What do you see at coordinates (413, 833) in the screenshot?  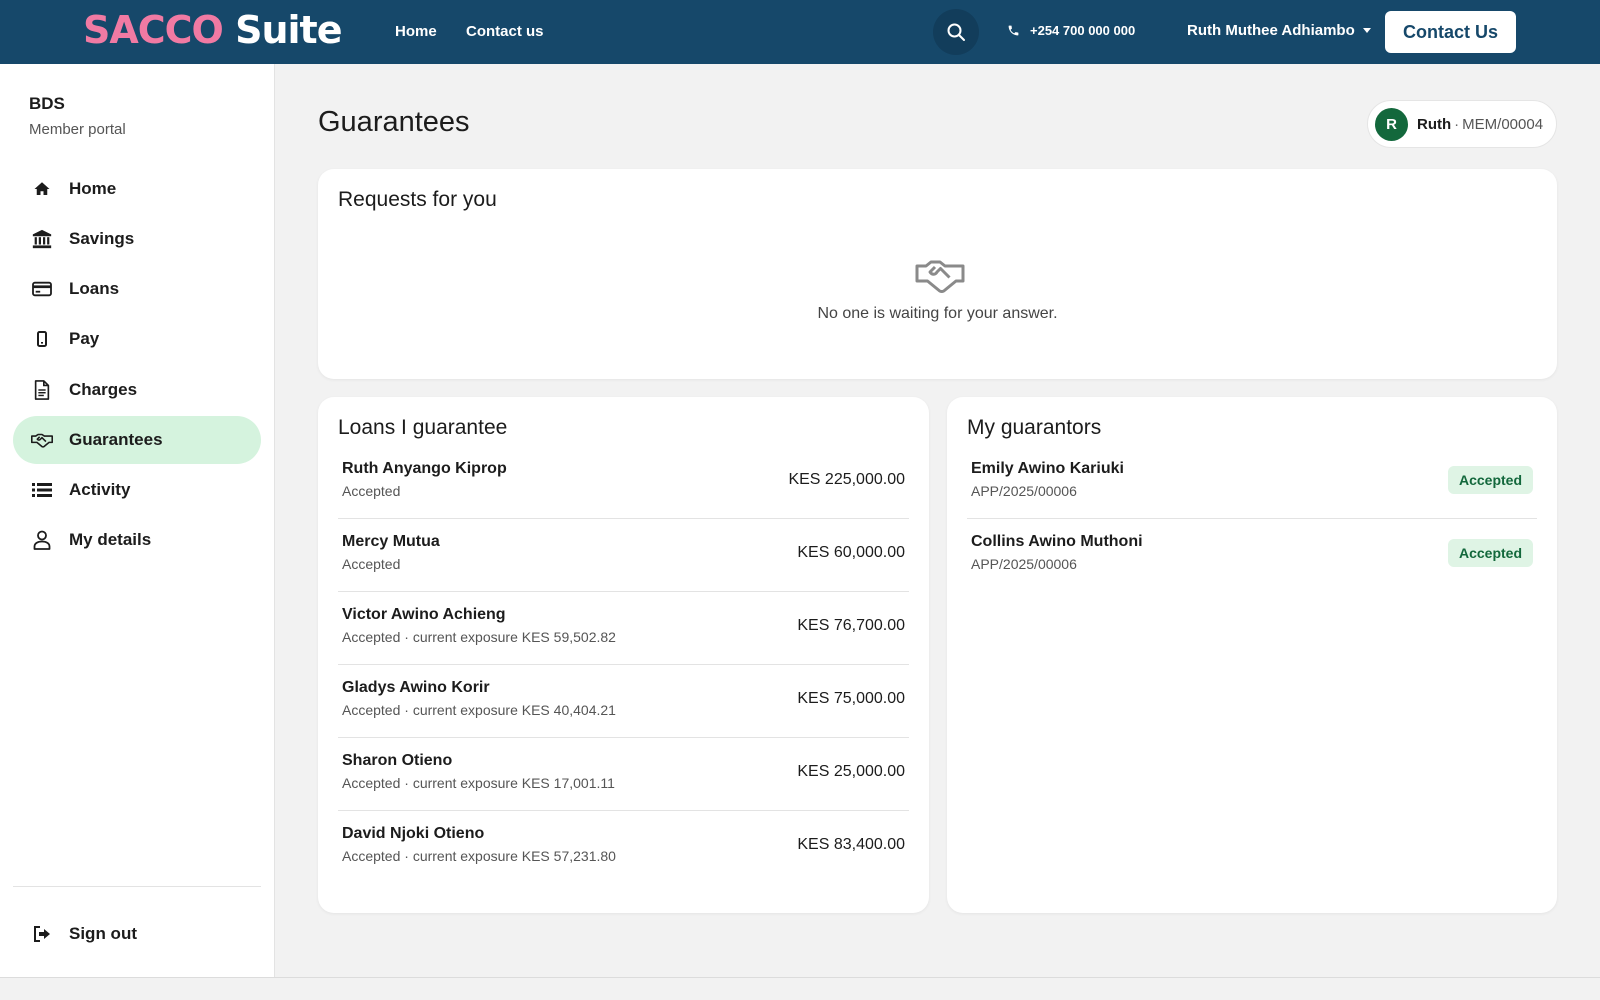 I see `guarantee-borrower-name: David Njoki Otieno` at bounding box center [413, 833].